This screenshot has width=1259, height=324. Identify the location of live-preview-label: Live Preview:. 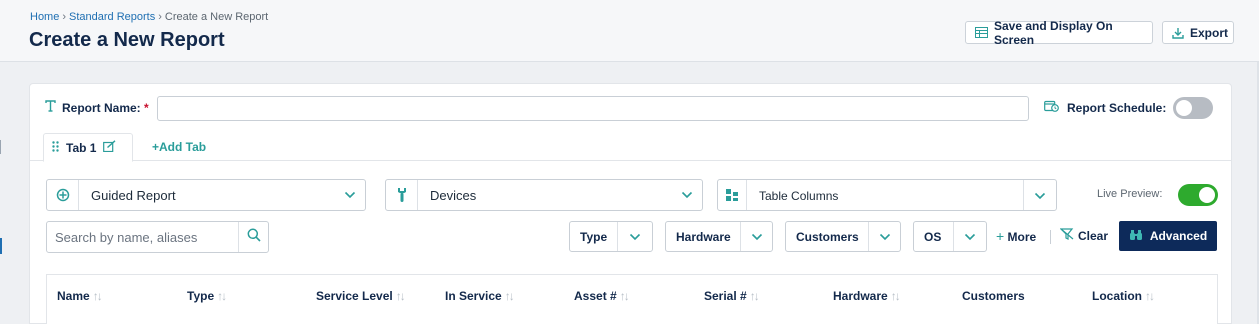
(1130, 194).